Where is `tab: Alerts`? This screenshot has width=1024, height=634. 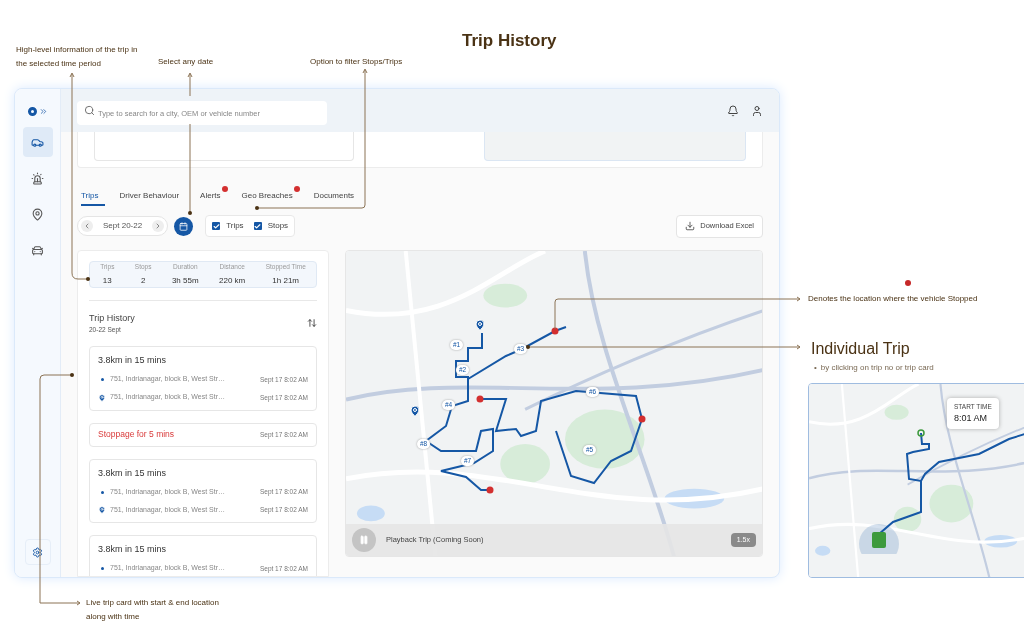 tab: Alerts is located at coordinates (214, 196).